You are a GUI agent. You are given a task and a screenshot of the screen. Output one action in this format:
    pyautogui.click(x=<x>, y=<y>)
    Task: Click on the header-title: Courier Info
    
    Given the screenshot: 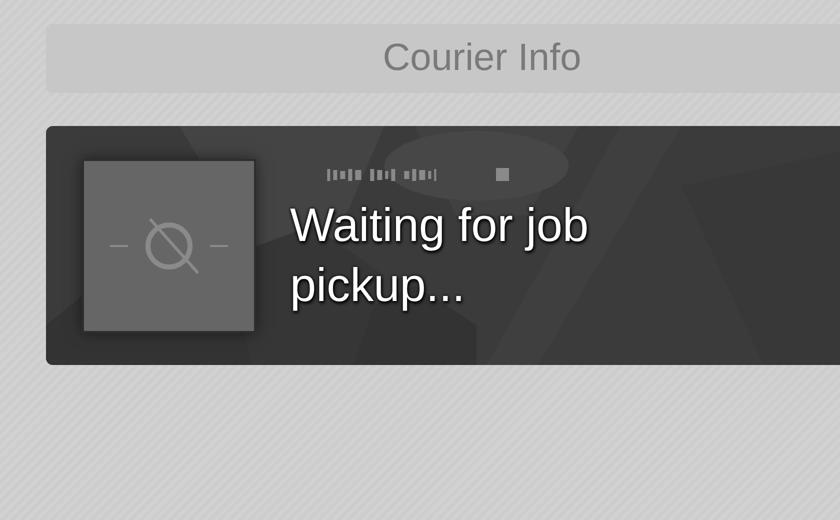 What is the action you would take?
    pyautogui.click(x=482, y=58)
    